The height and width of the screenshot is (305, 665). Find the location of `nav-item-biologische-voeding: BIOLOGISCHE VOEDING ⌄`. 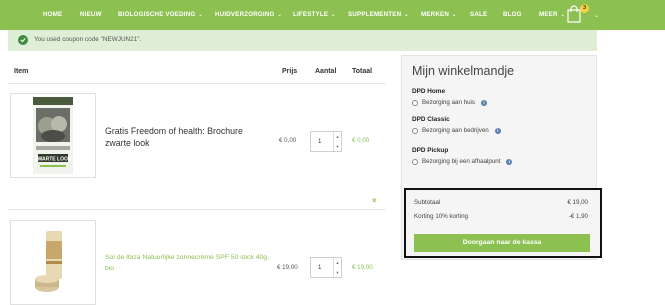

nav-item-biologische-voeding: BIOLOGISCHE VOEDING ⌄ is located at coordinates (160, 14).